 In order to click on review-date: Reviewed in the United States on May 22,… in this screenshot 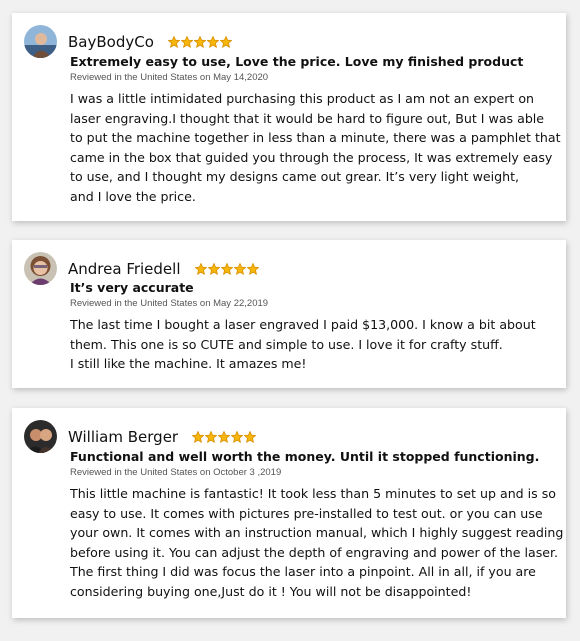, I will do `click(169, 303)`.